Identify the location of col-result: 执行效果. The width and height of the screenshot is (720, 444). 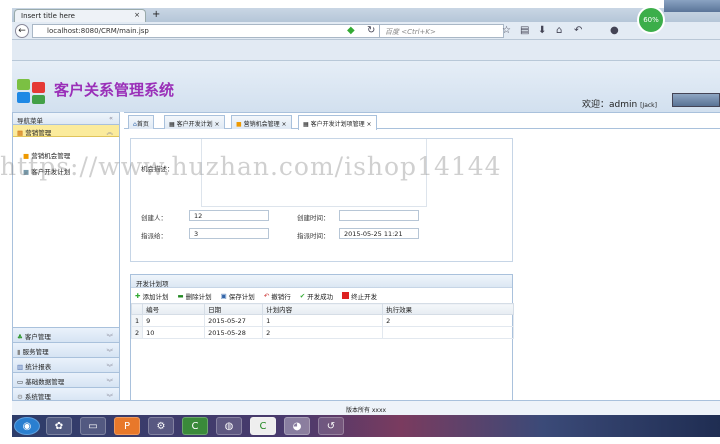
(448, 309).